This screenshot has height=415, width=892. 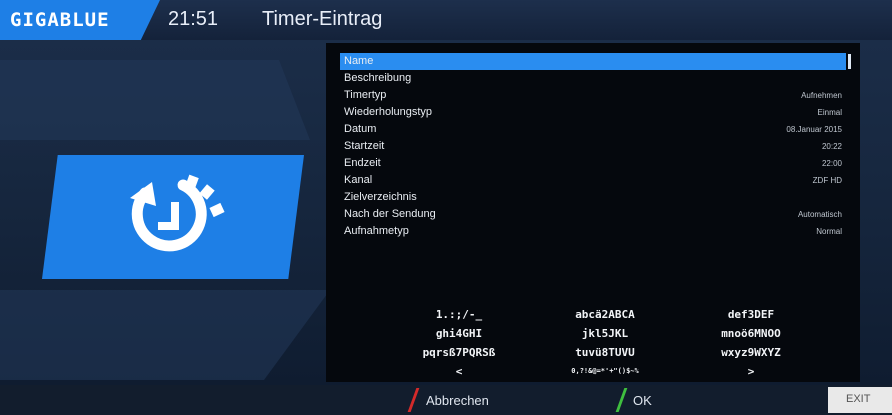 I want to click on list-item-name: Name, so click(x=595, y=61).